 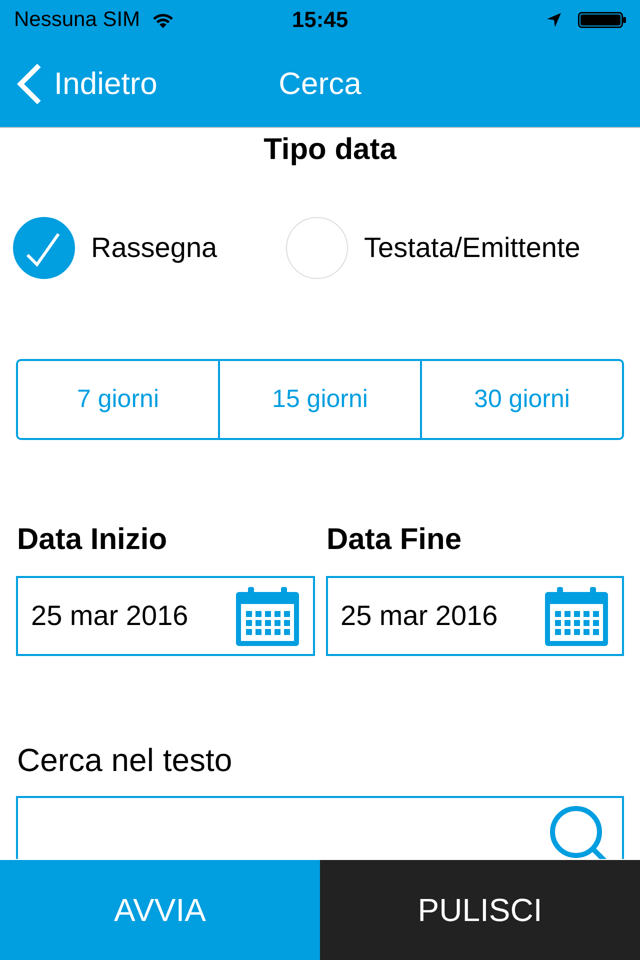 I want to click on date-label: Data Inizio, so click(x=92, y=540).